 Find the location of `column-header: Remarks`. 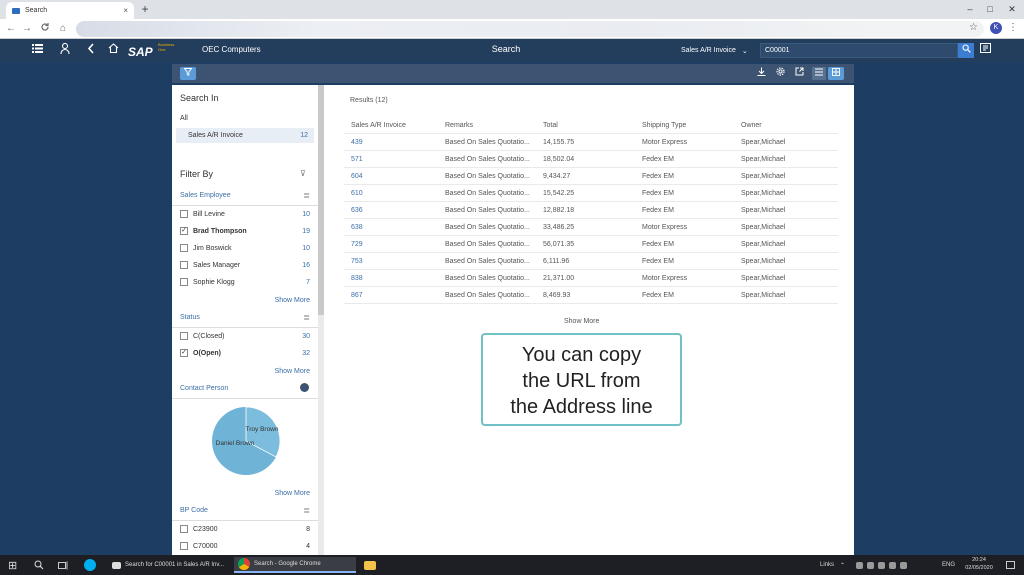

column-header: Remarks is located at coordinates (459, 125).